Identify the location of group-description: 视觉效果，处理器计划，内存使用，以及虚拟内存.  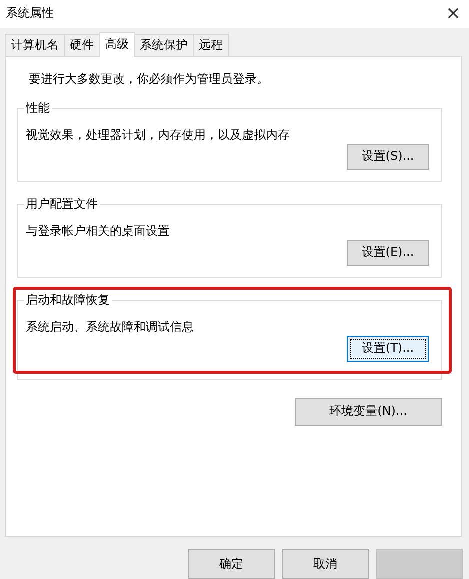
(158, 135).